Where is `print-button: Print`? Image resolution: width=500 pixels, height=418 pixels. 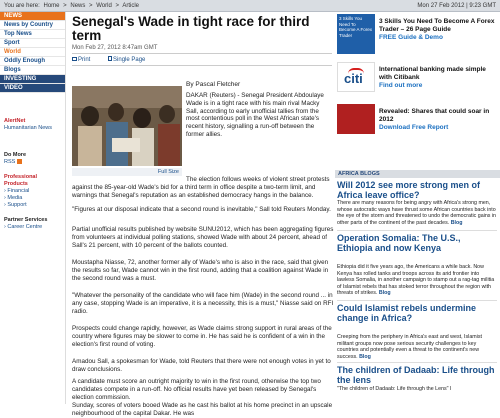
print-button: Print is located at coordinates (85, 60).